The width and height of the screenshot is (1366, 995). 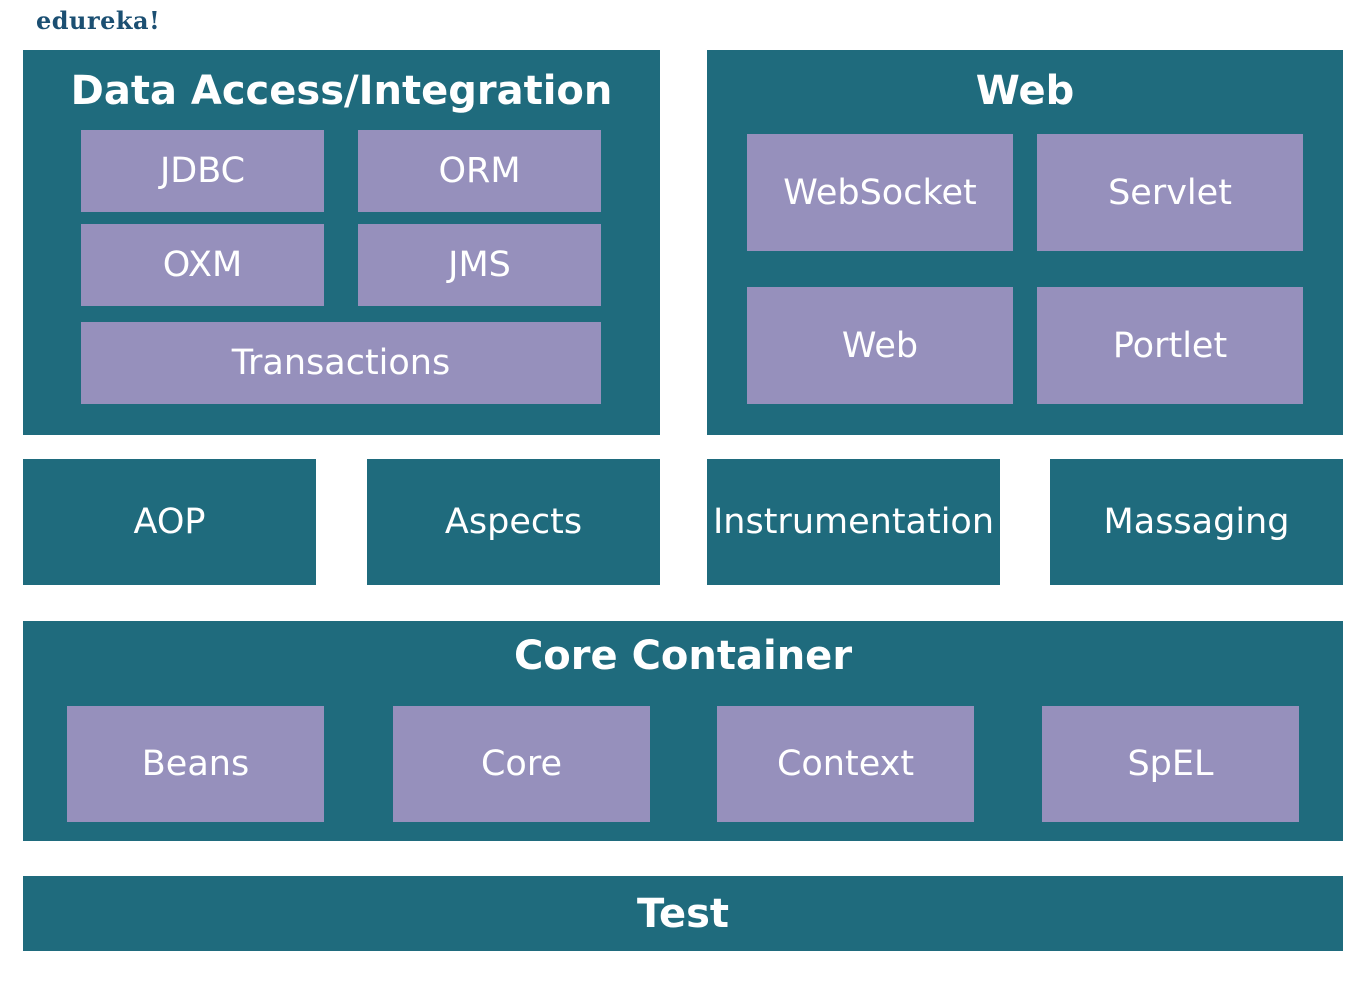 What do you see at coordinates (479, 265) in the screenshot?
I see `submodule-jms: JMS` at bounding box center [479, 265].